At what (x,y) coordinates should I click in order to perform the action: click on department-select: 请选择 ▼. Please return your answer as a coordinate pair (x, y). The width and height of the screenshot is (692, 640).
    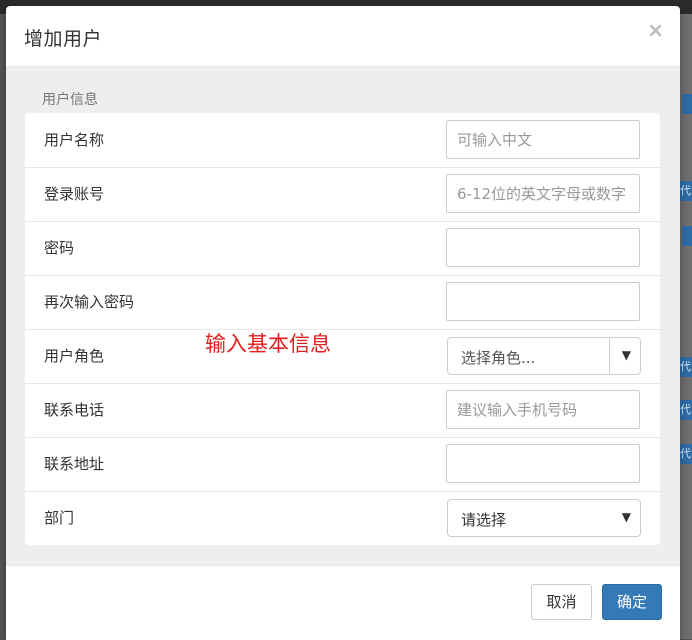
    Looking at the image, I should click on (544, 518).